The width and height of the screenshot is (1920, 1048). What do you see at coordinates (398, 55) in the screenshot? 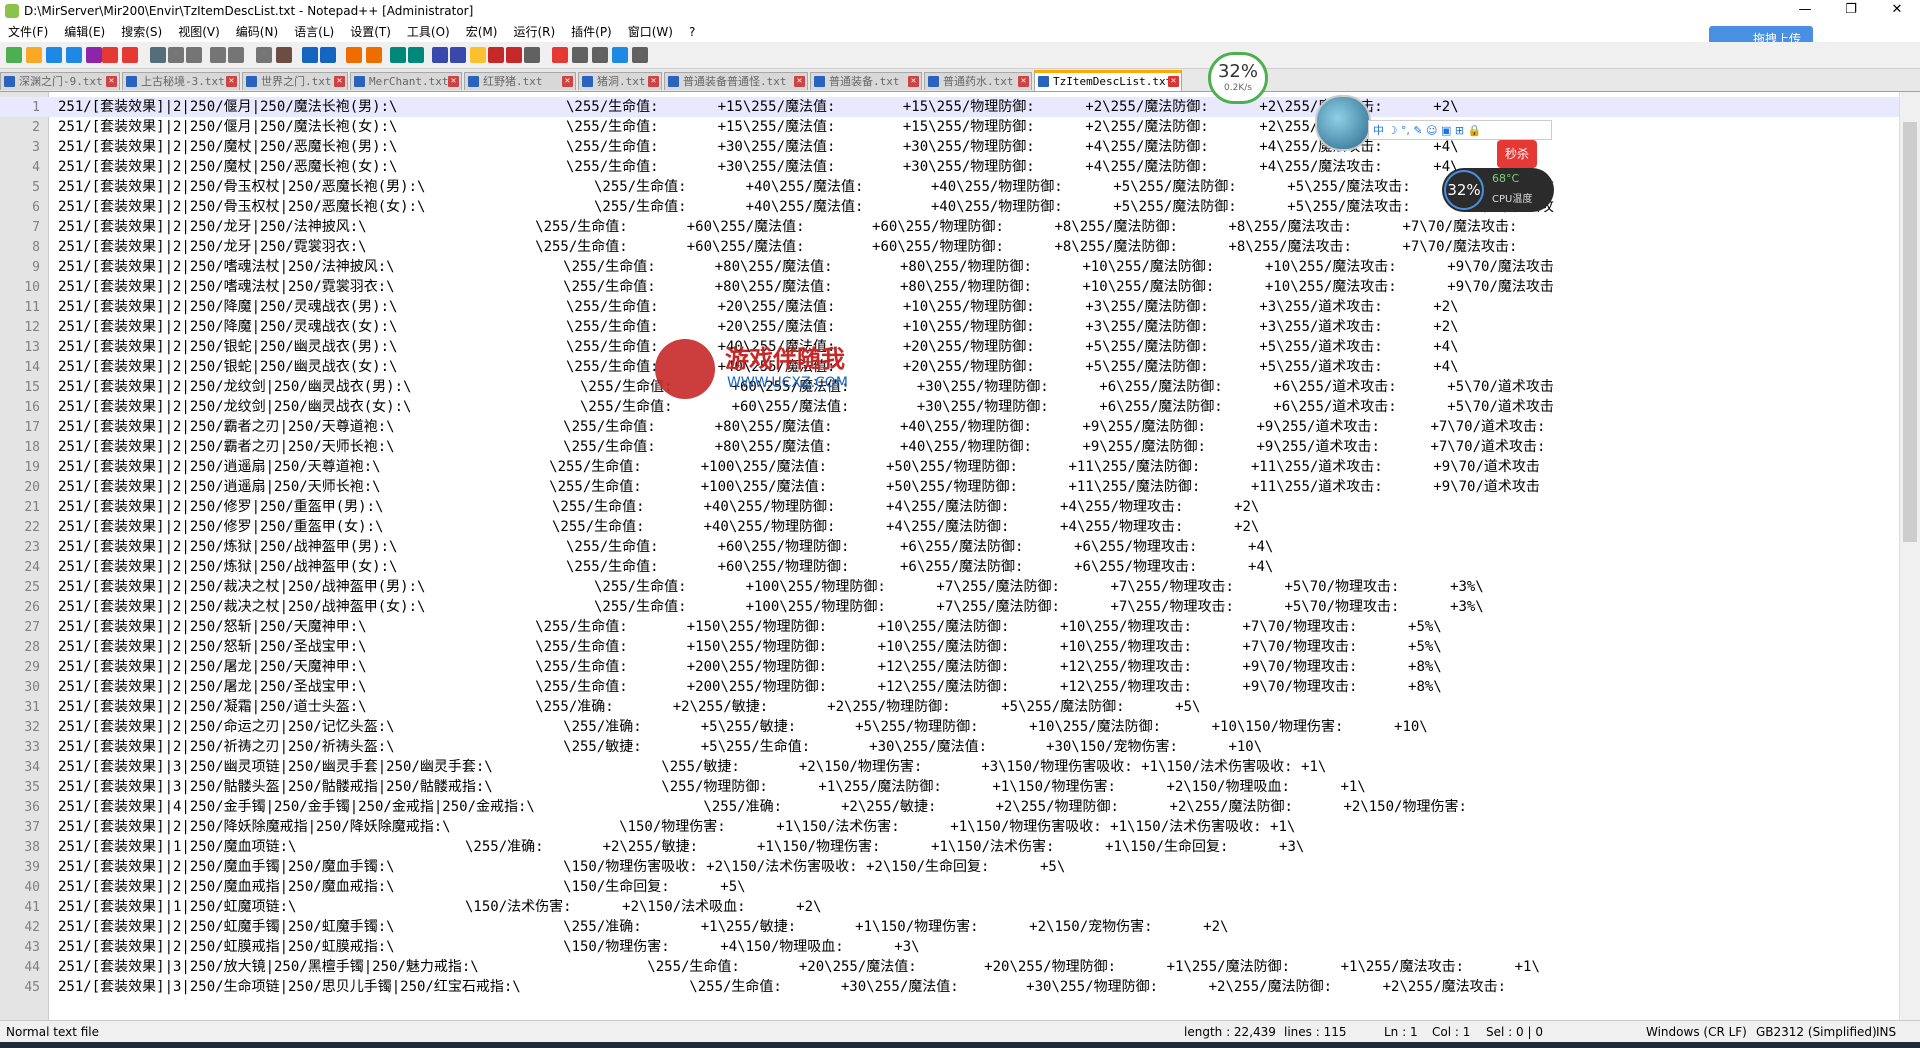
I see `wrap-icon` at bounding box center [398, 55].